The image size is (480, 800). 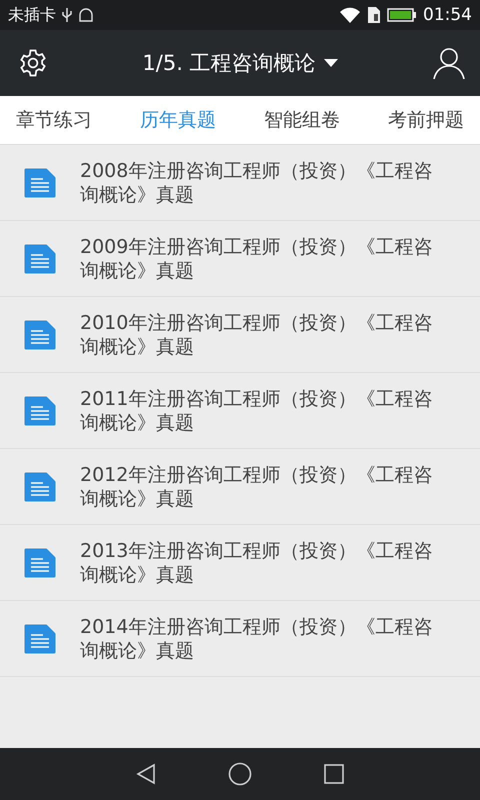 What do you see at coordinates (302, 120) in the screenshot?
I see `tab: 智能组卷` at bounding box center [302, 120].